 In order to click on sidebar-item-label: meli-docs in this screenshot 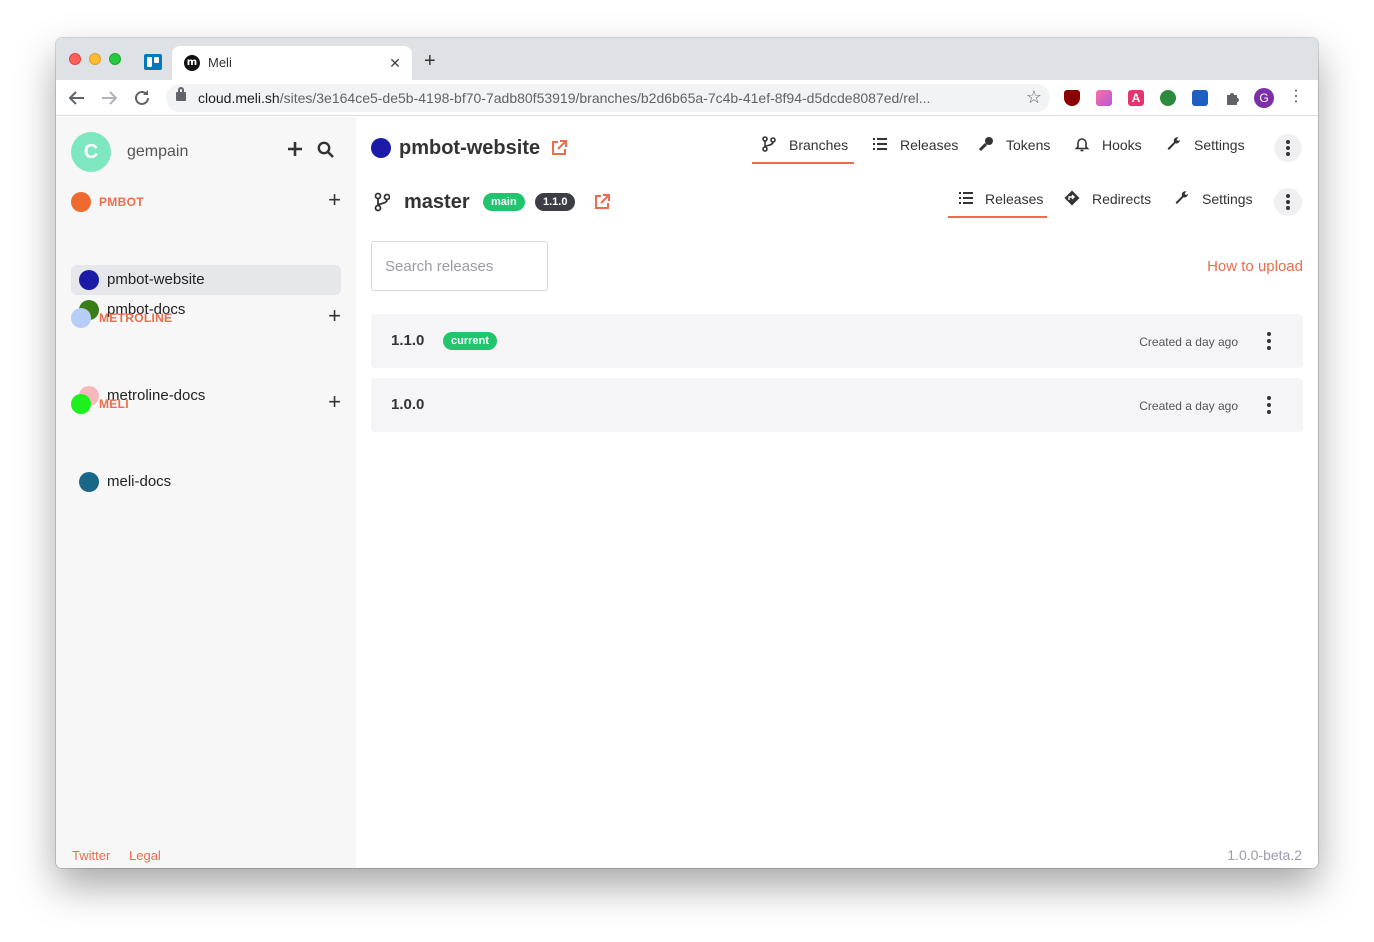, I will do `click(139, 481)`.